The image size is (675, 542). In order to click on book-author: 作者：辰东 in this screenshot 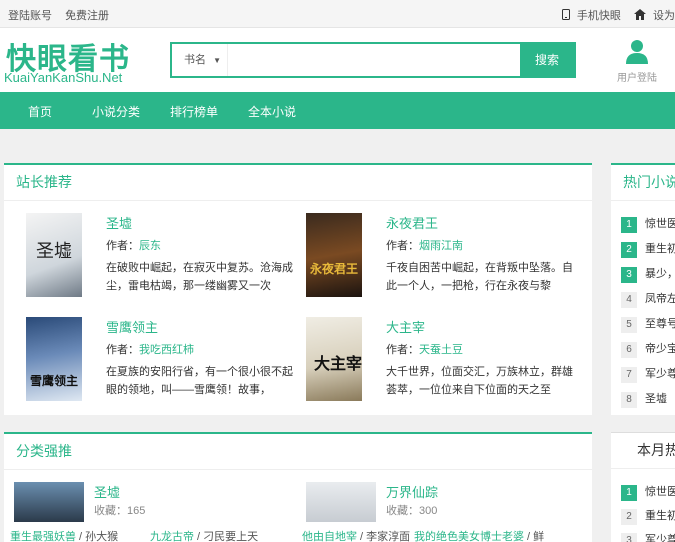, I will do `click(133, 246)`.